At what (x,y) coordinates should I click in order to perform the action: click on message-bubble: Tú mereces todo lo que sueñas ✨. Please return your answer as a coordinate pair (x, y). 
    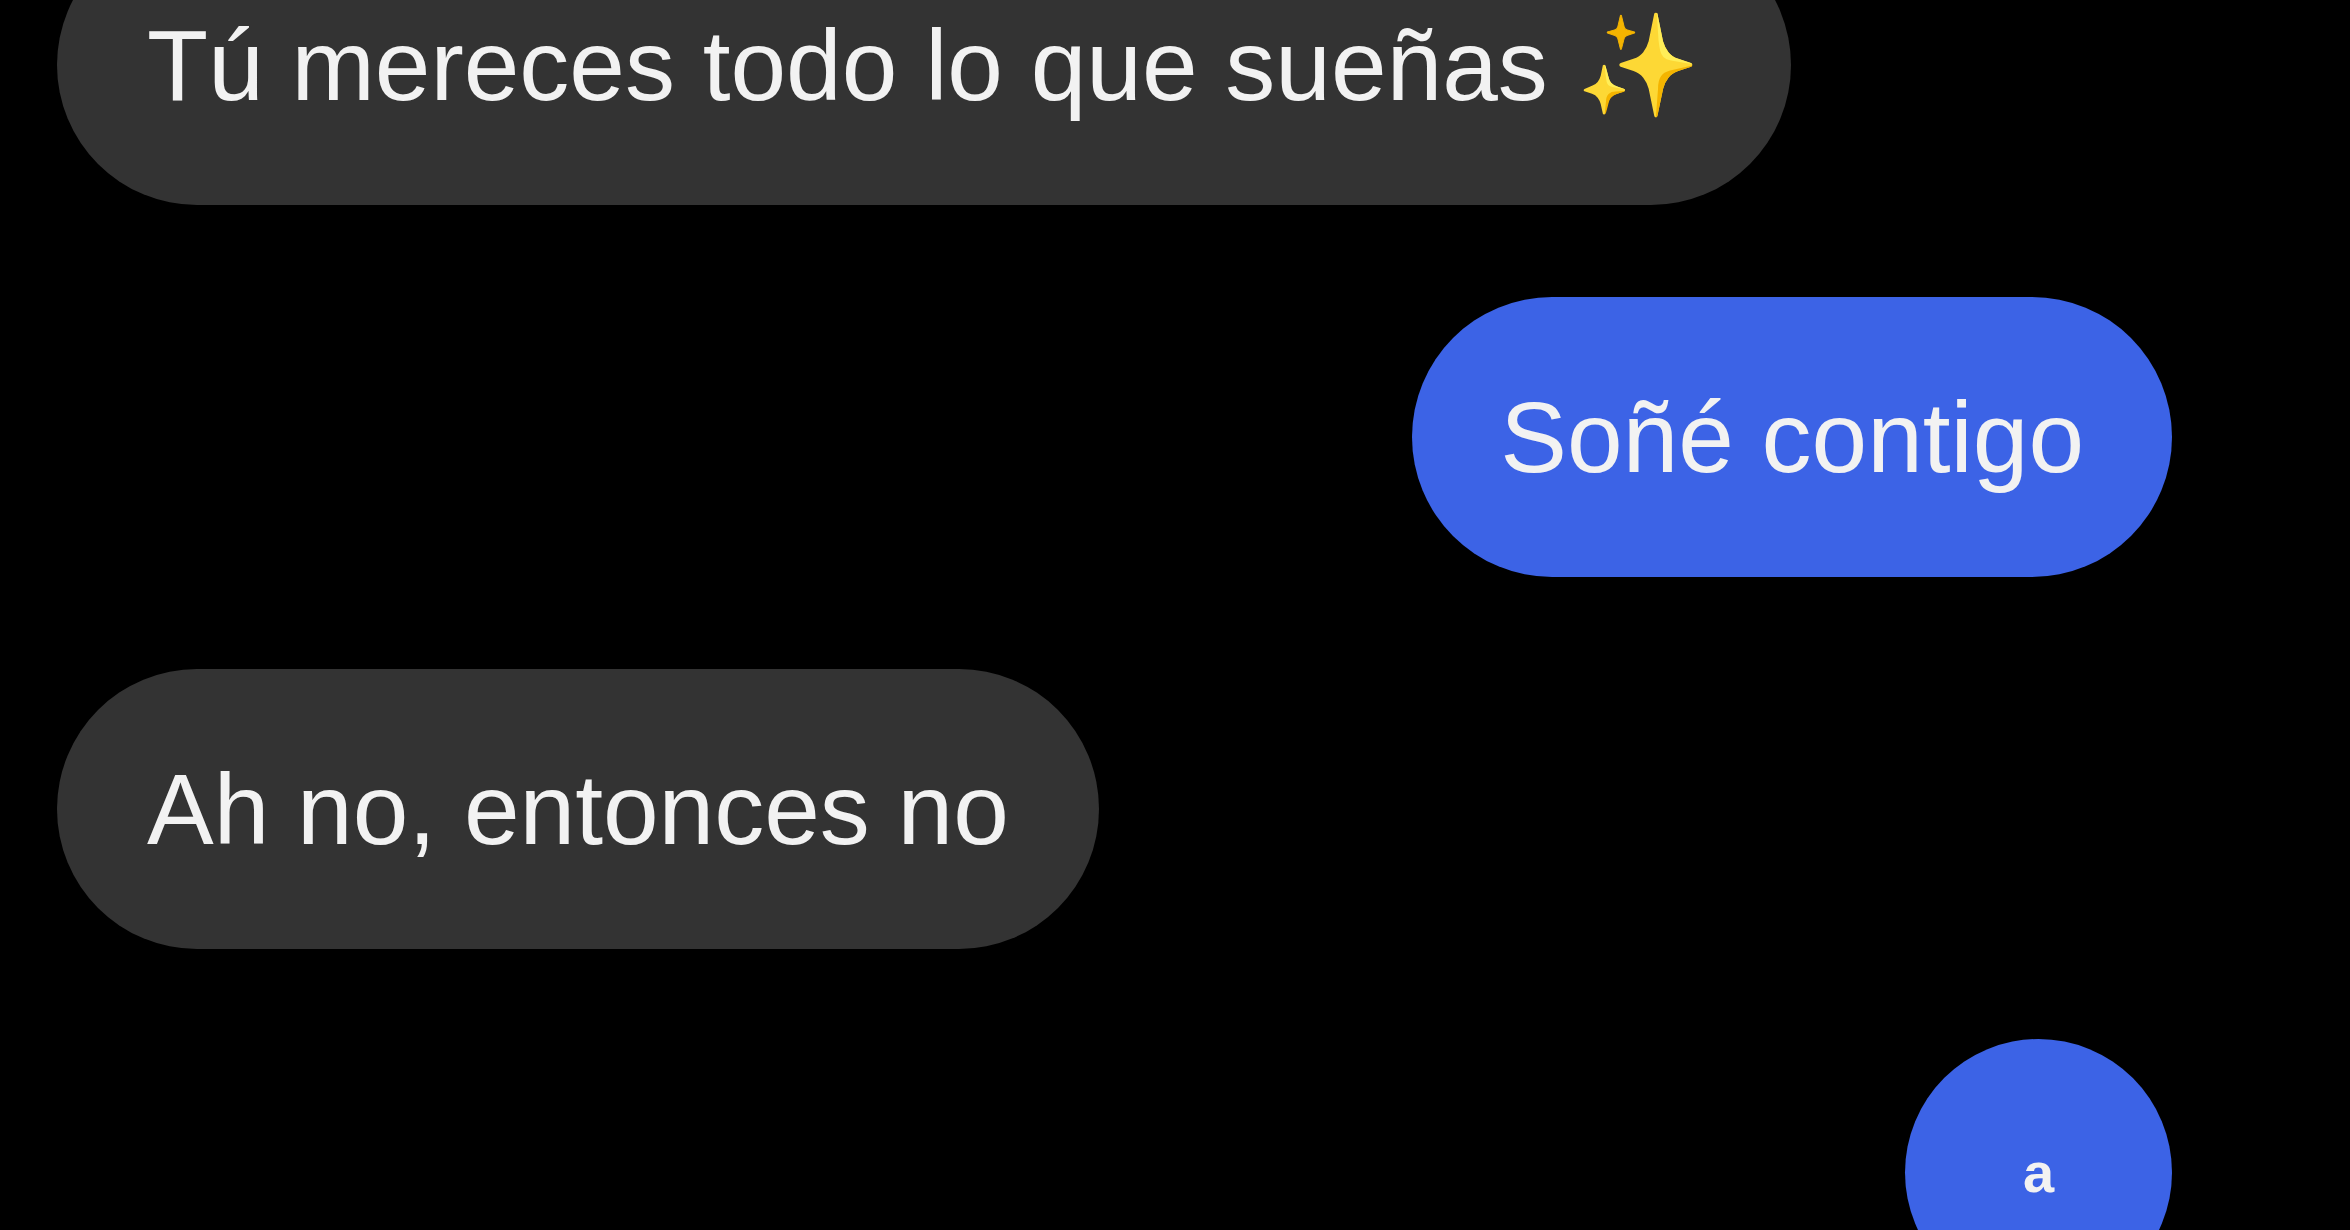
    Looking at the image, I should click on (924, 102).